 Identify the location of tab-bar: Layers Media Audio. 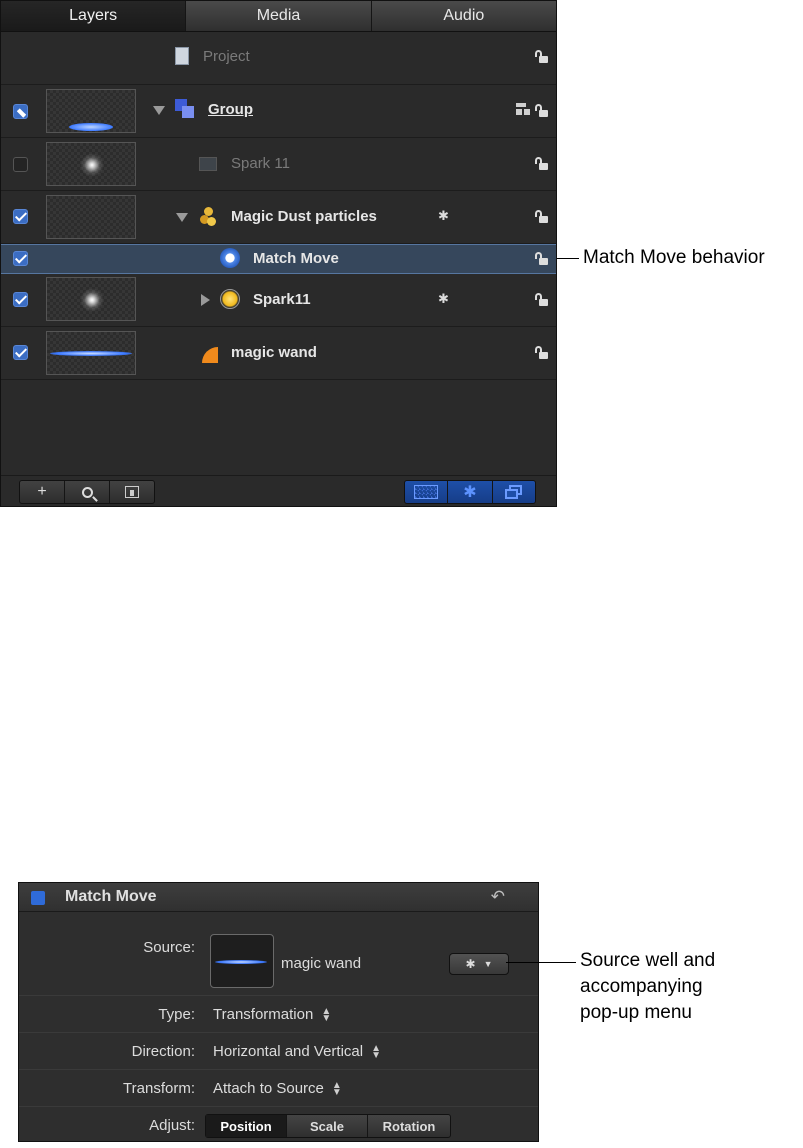
(278, 16).